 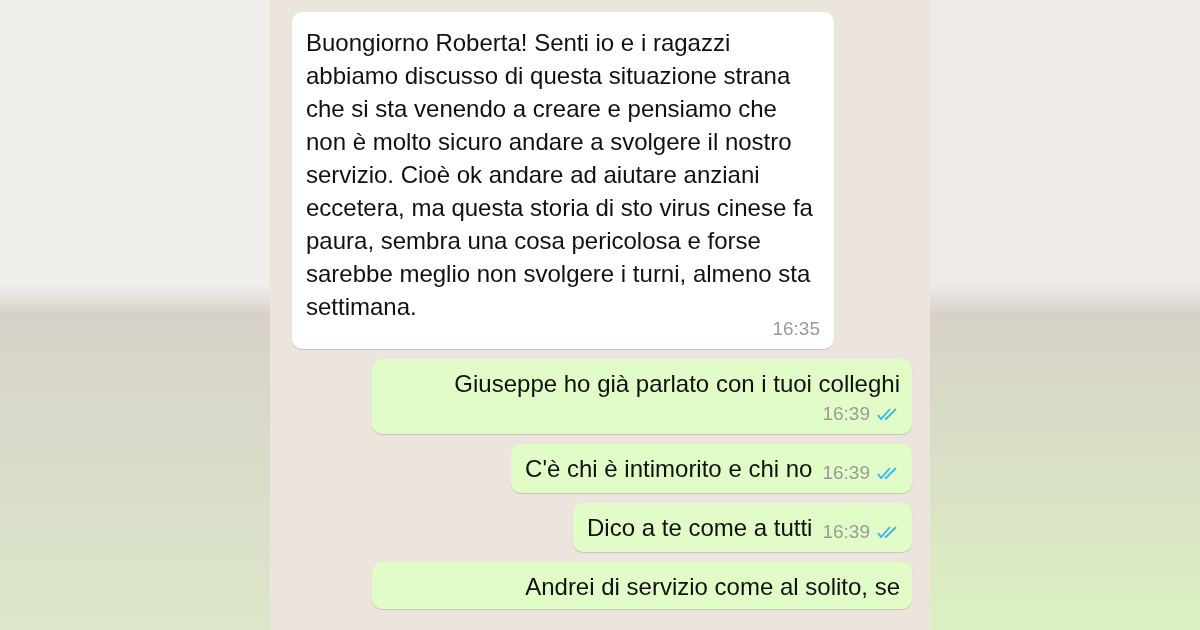 What do you see at coordinates (712, 587) in the screenshot?
I see `message-text: Andrei di servizio come al solito, se` at bounding box center [712, 587].